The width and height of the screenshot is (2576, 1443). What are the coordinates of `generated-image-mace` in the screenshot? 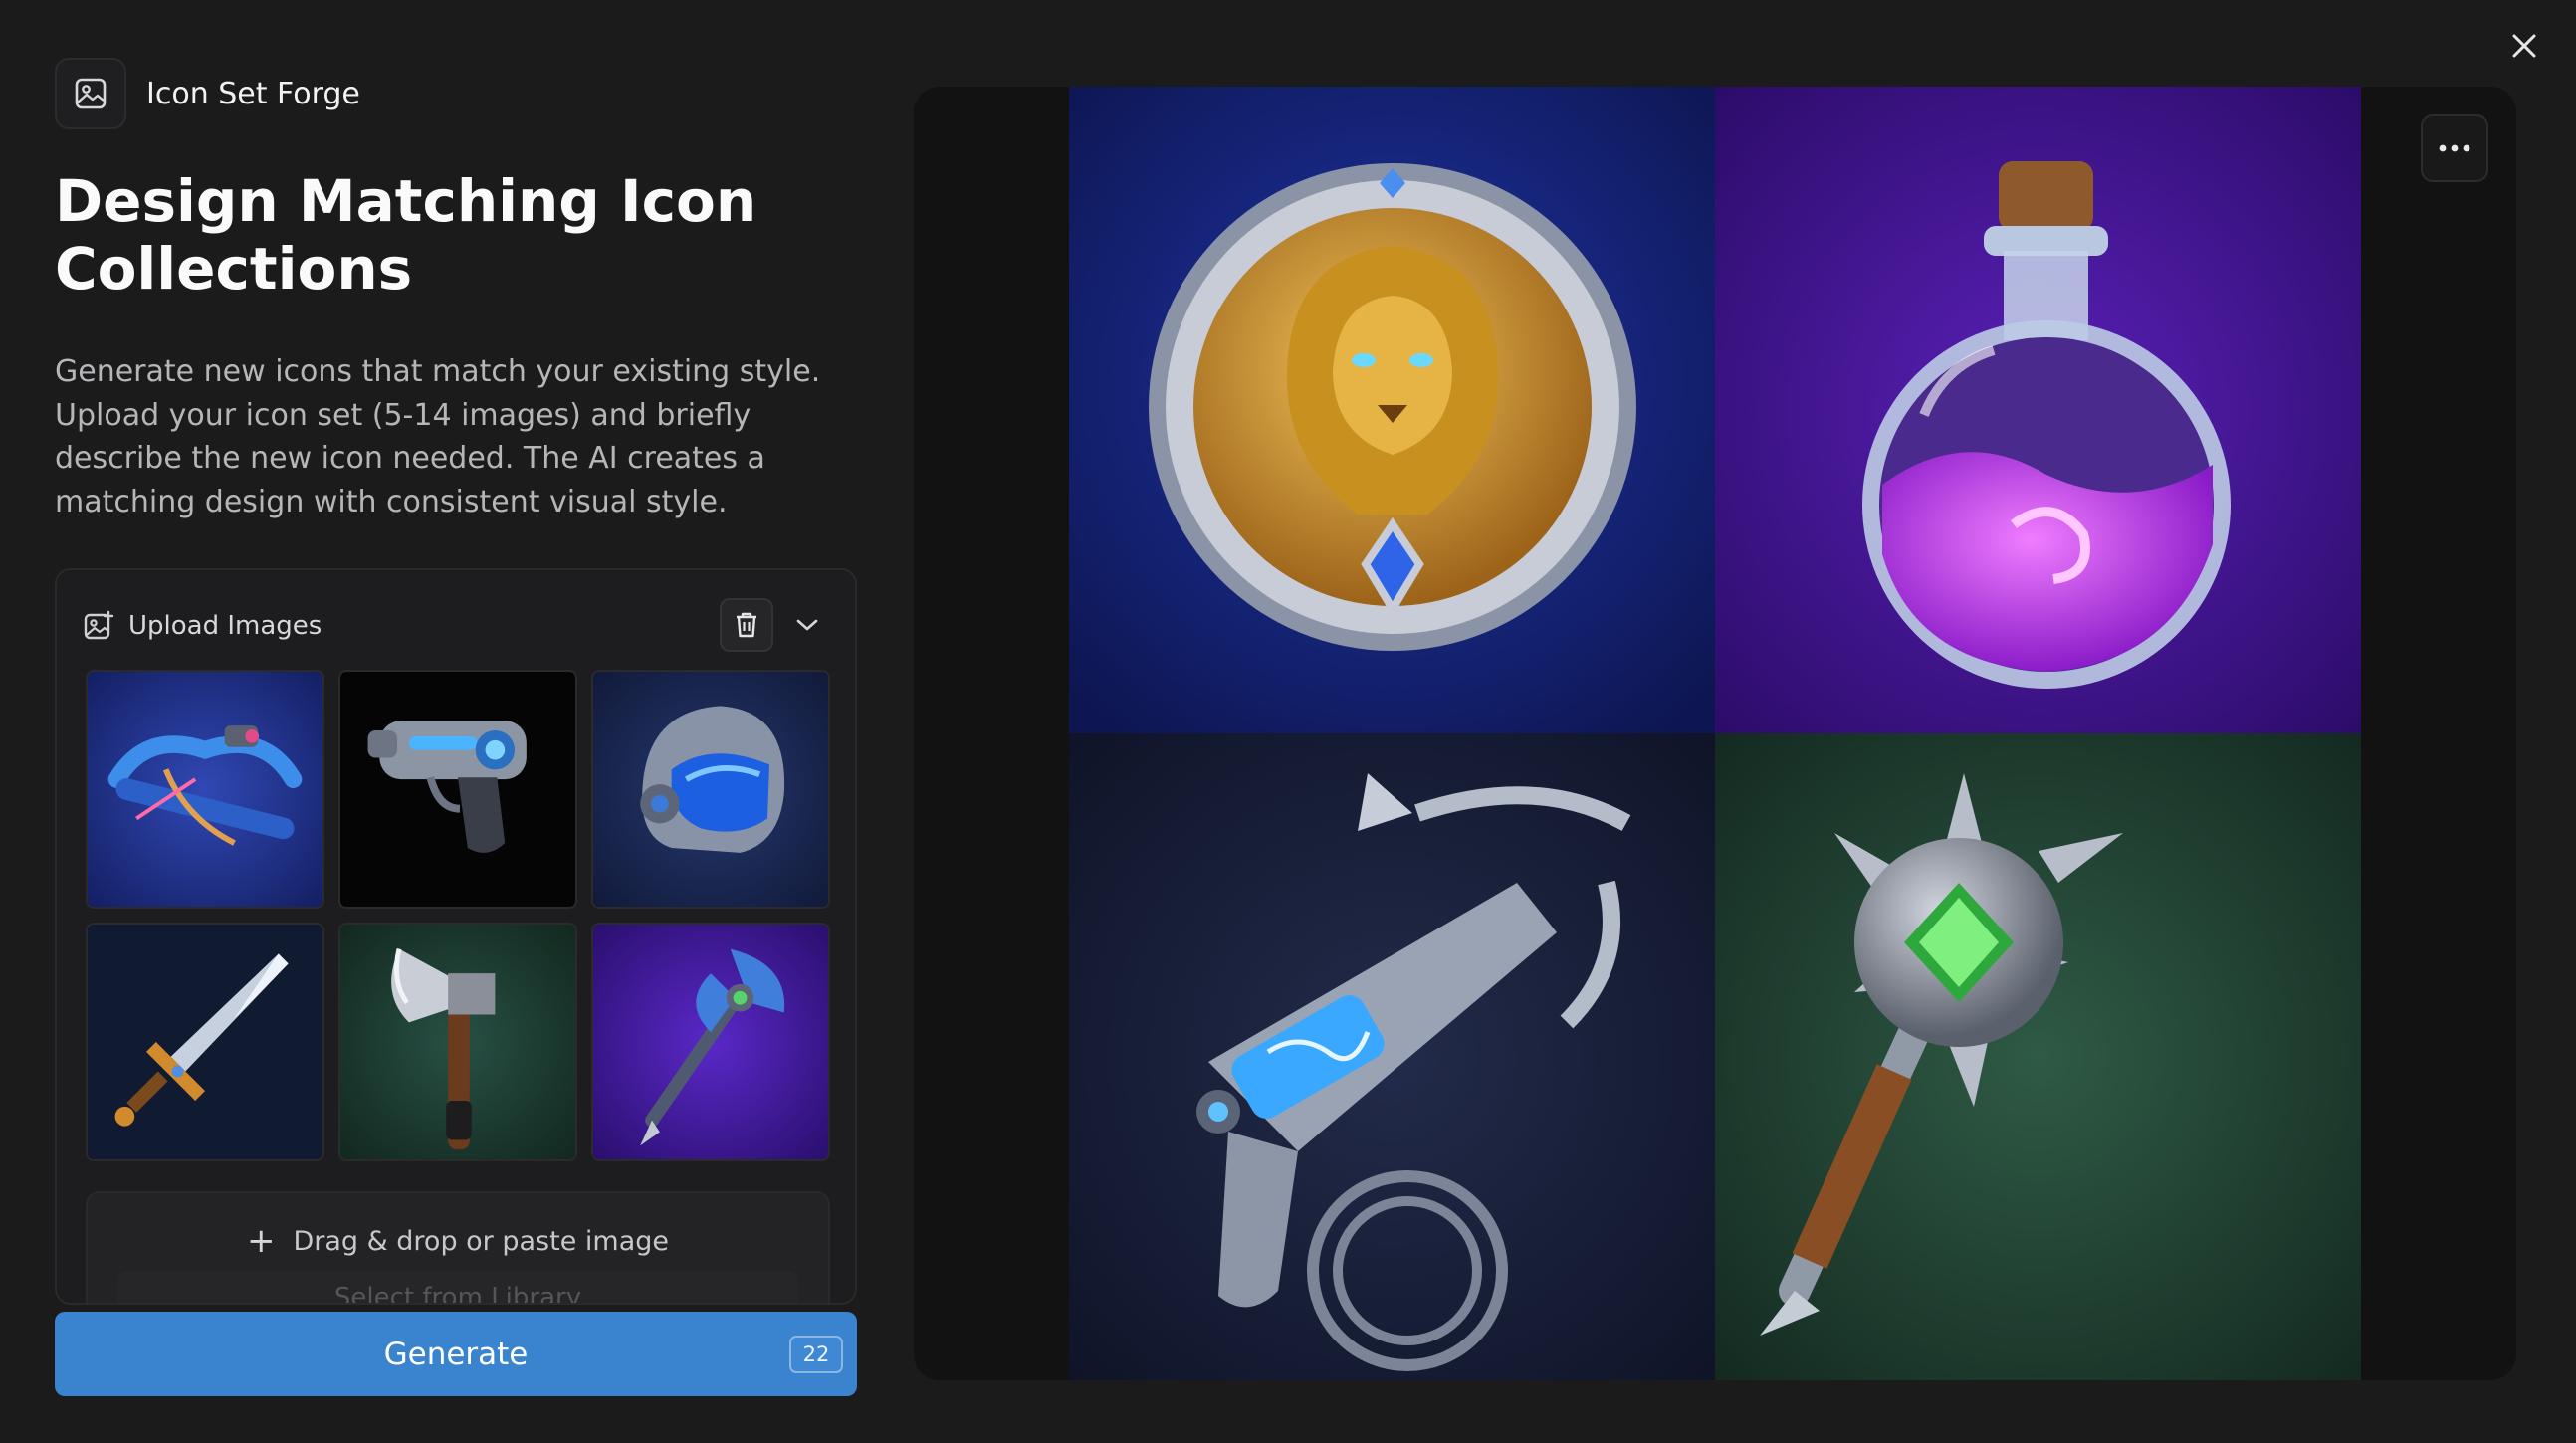 It's located at (2038, 1056).